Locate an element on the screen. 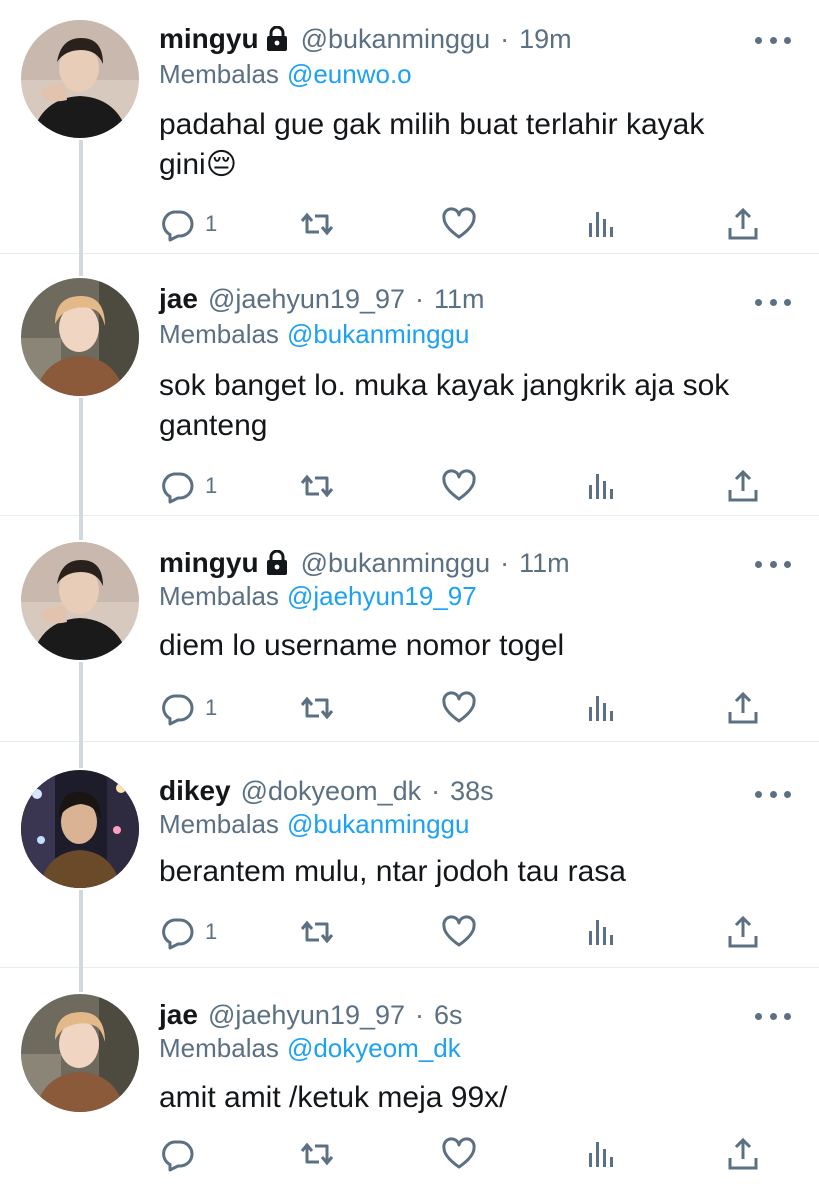  reply-mention: @dokyeom_dk is located at coordinates (374, 1048).